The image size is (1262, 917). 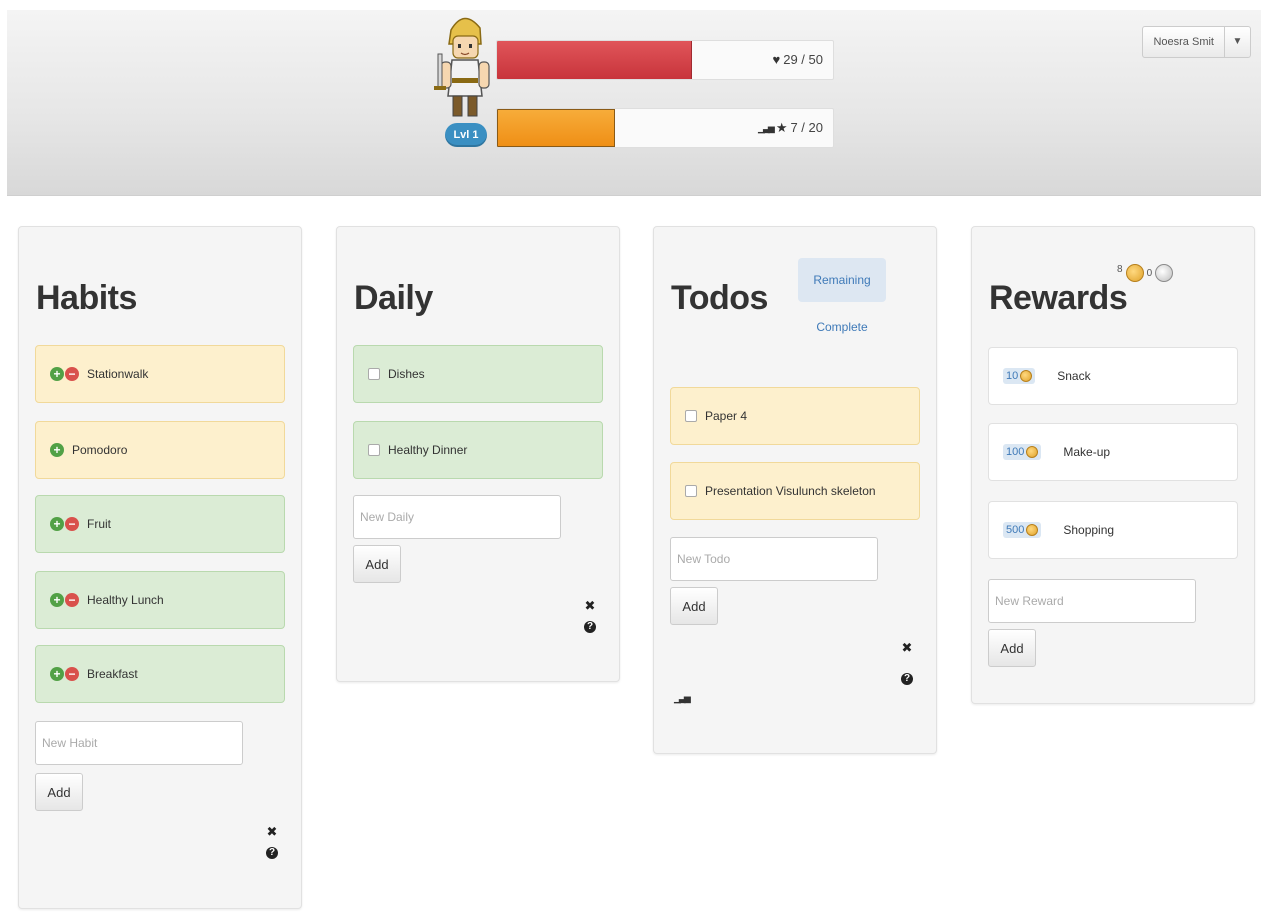 What do you see at coordinates (1113, 452) in the screenshot?
I see `reward-item: 100 Make-up` at bounding box center [1113, 452].